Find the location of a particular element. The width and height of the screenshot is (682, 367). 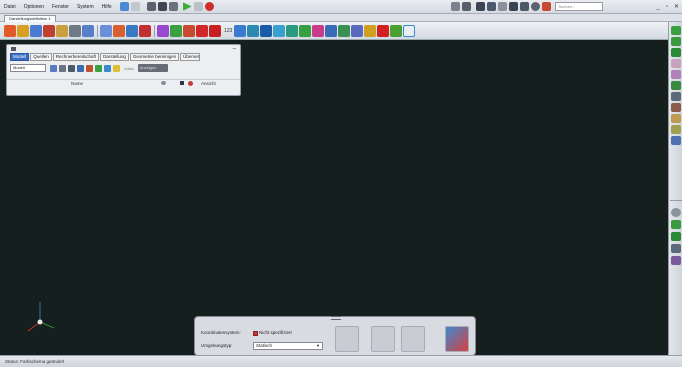

path-button is located at coordinates (413, 339).